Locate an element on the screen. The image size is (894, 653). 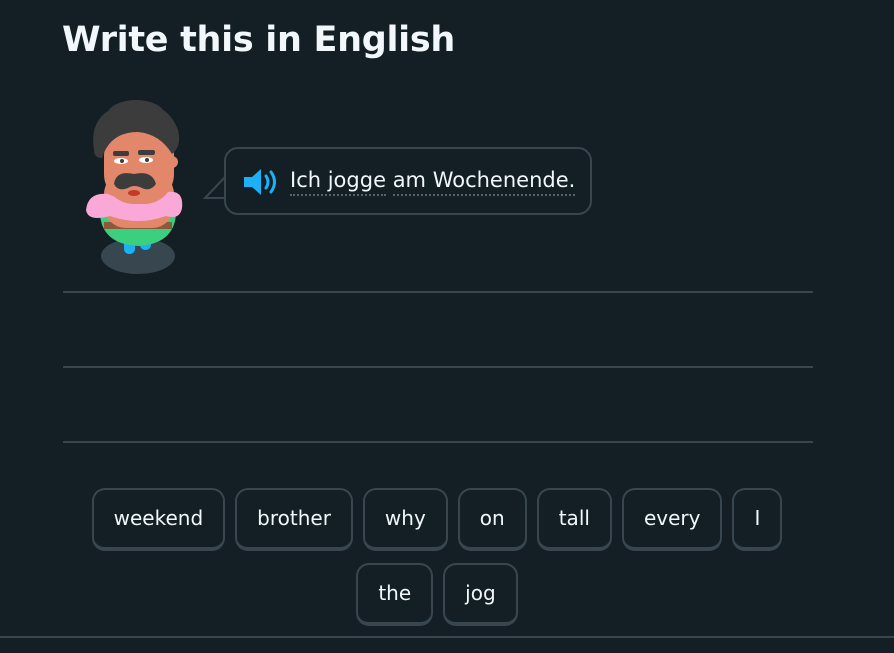
word-chip-jog: jog is located at coordinates (480, 594).